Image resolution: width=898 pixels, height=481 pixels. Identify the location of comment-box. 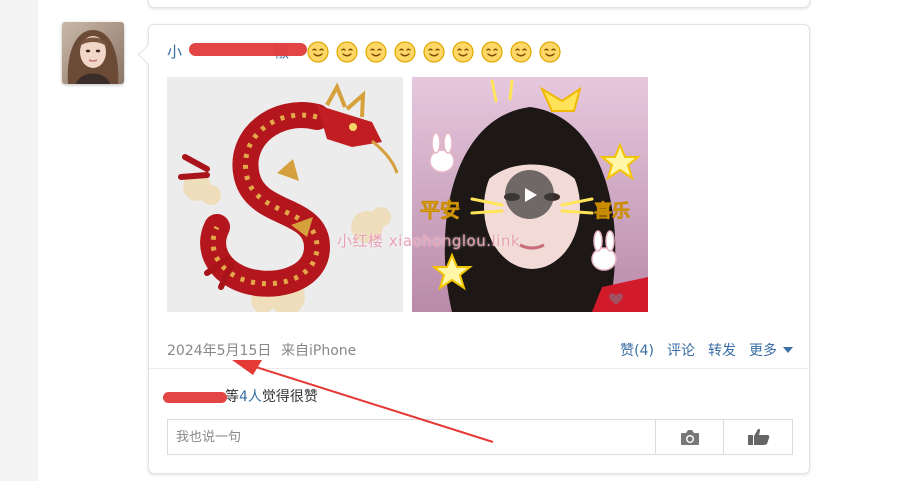
(480, 437).